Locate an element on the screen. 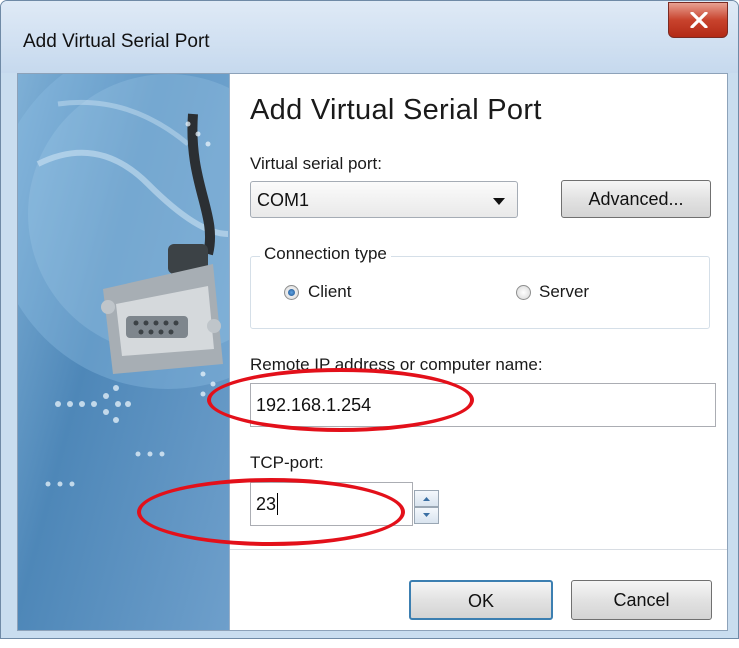 This screenshot has height=648, width=739. server-radio is located at coordinates (523, 292).